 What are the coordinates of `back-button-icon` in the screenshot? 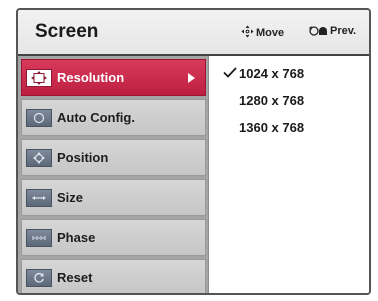 It's located at (318, 31).